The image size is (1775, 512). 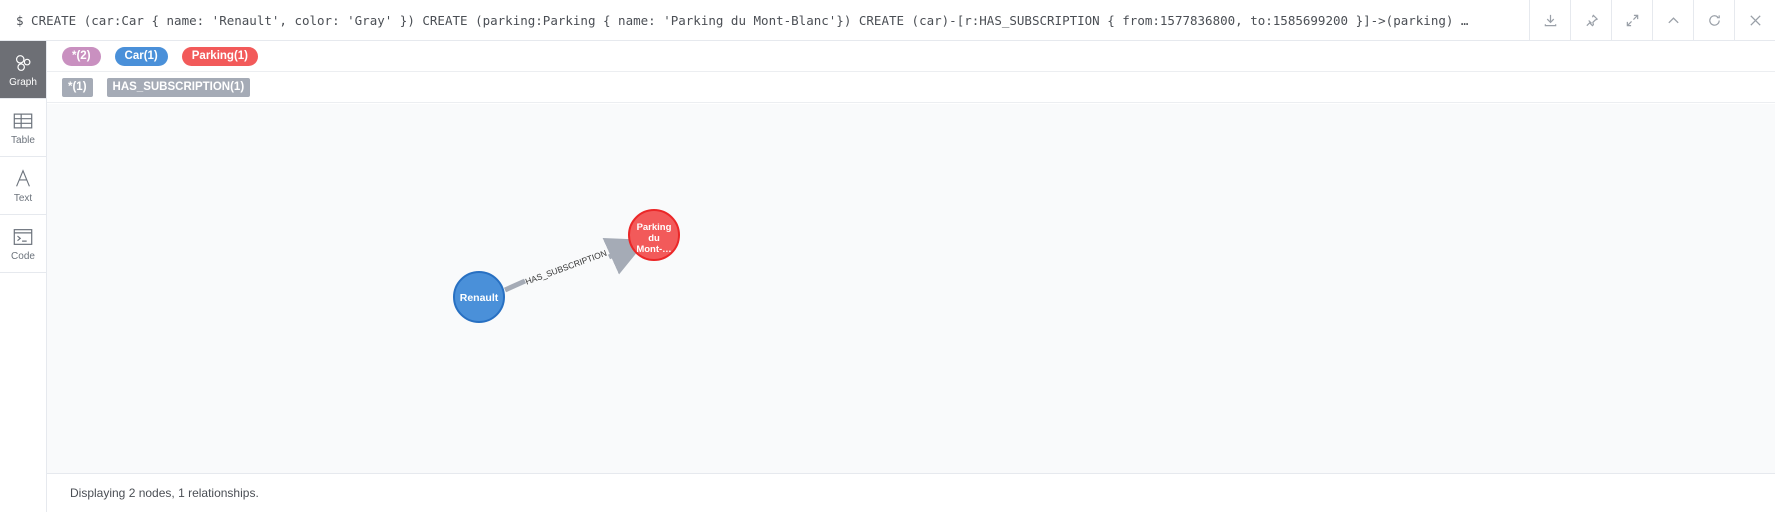 What do you see at coordinates (23, 62) in the screenshot?
I see `graph-icon` at bounding box center [23, 62].